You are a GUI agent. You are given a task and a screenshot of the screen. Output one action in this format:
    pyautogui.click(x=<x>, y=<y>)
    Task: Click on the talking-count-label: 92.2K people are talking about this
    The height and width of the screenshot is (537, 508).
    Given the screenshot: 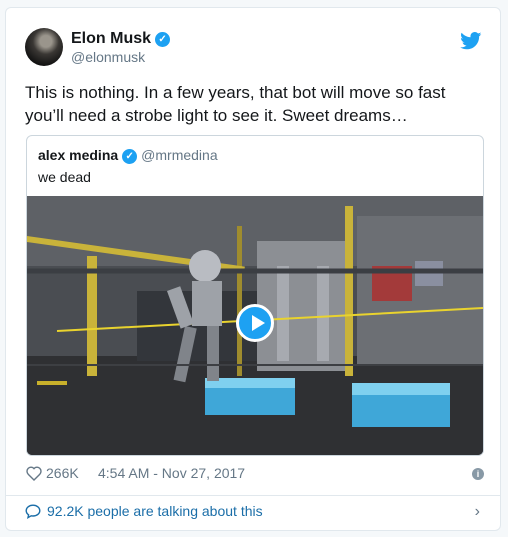 What is the action you would take?
    pyautogui.click(x=155, y=511)
    